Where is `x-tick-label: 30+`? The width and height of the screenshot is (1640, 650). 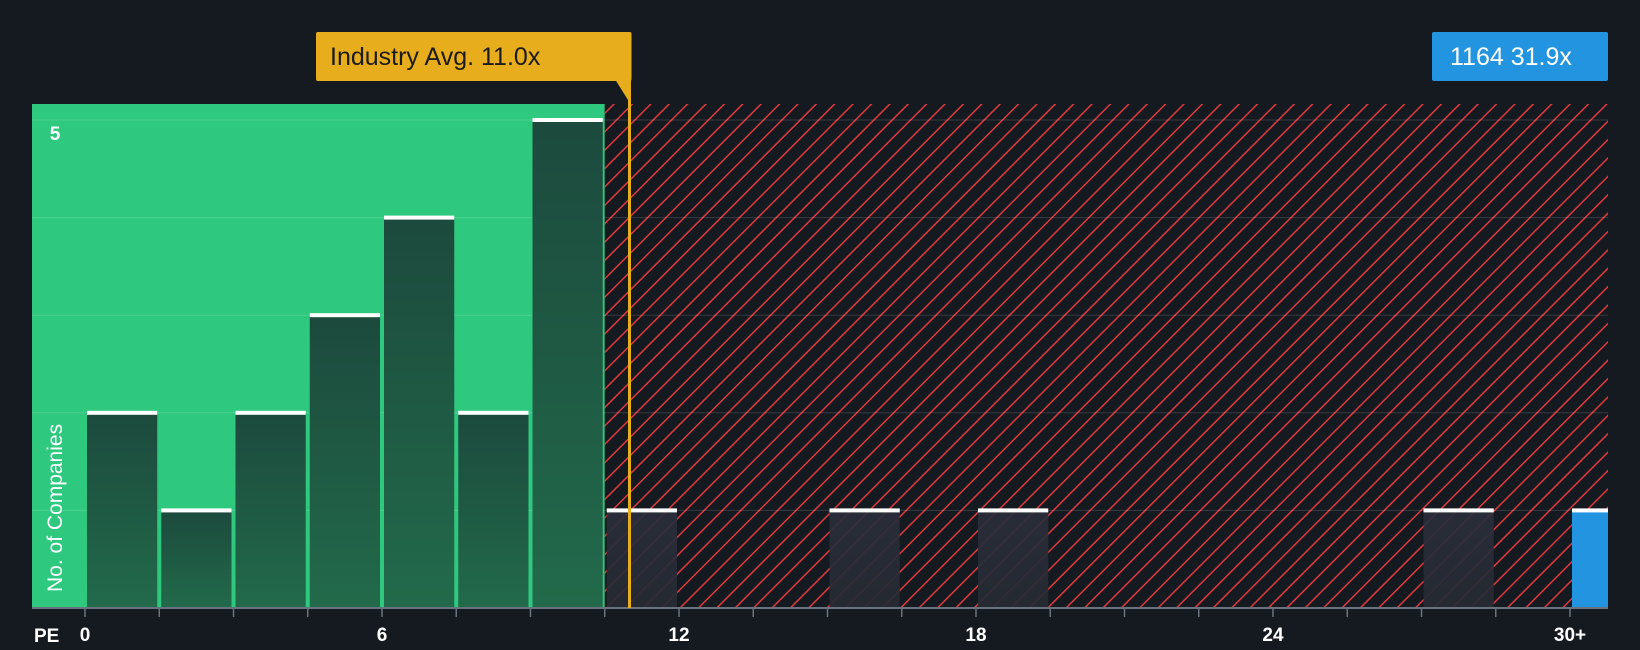 x-tick-label: 30+ is located at coordinates (1570, 635).